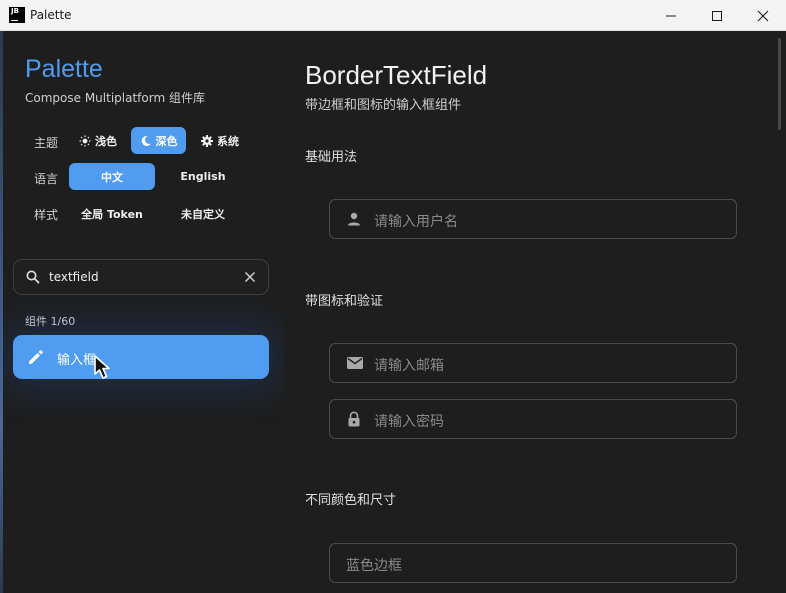 This screenshot has height=593, width=786. I want to click on lock-icon, so click(354, 419).